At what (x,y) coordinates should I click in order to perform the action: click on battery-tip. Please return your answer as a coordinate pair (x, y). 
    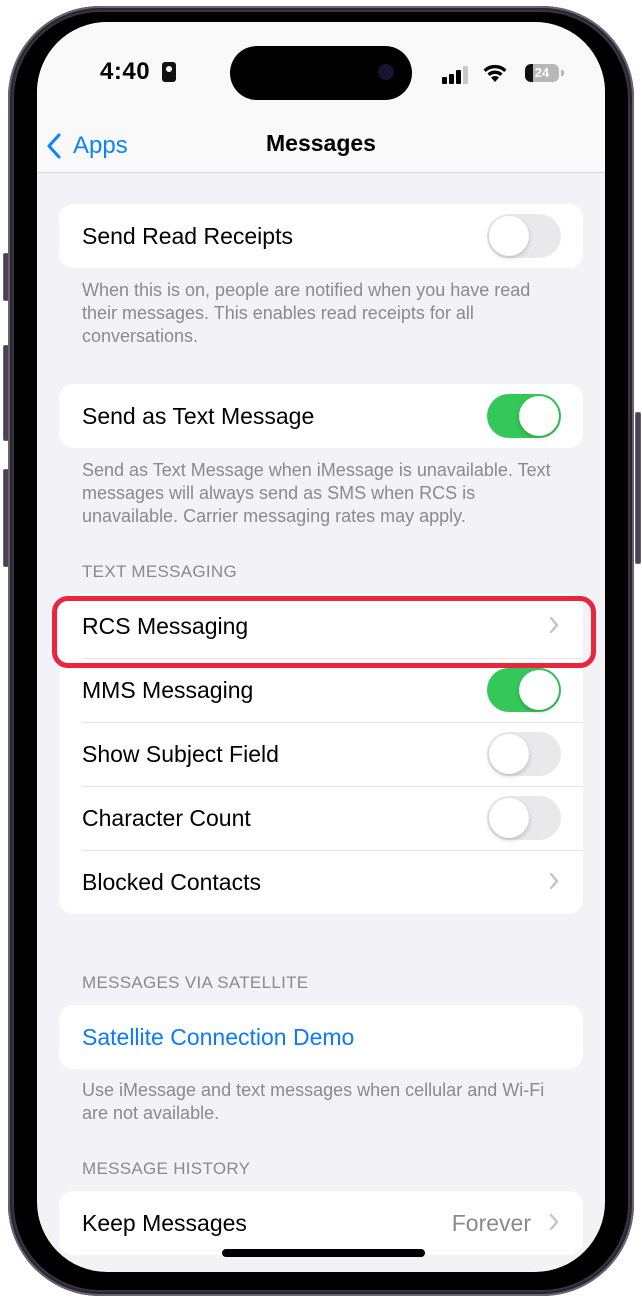
    Looking at the image, I should click on (562, 73).